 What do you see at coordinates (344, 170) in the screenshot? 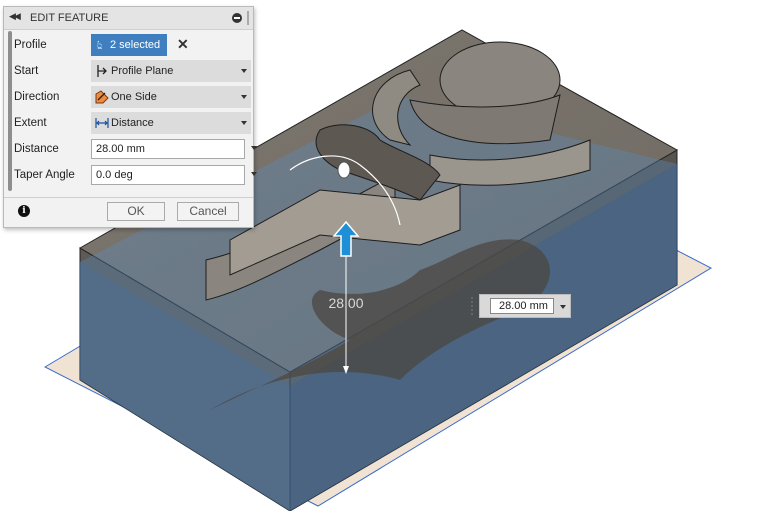
I see `angle-manipulator-handle` at bounding box center [344, 170].